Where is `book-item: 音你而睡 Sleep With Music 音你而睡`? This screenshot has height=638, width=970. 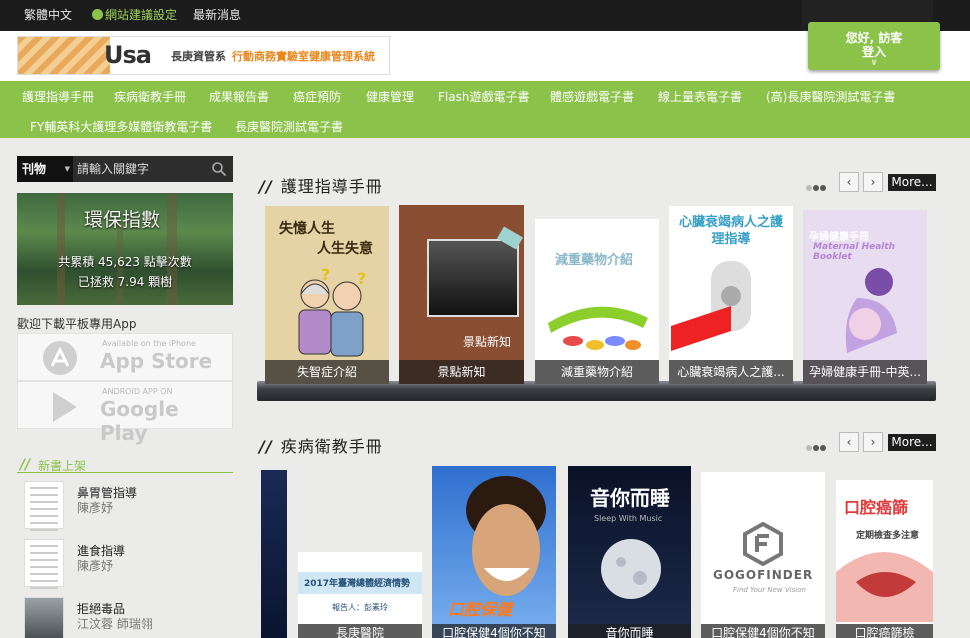
book-item: 音你而睡 Sleep With Music 音你而睡 is located at coordinates (629, 552).